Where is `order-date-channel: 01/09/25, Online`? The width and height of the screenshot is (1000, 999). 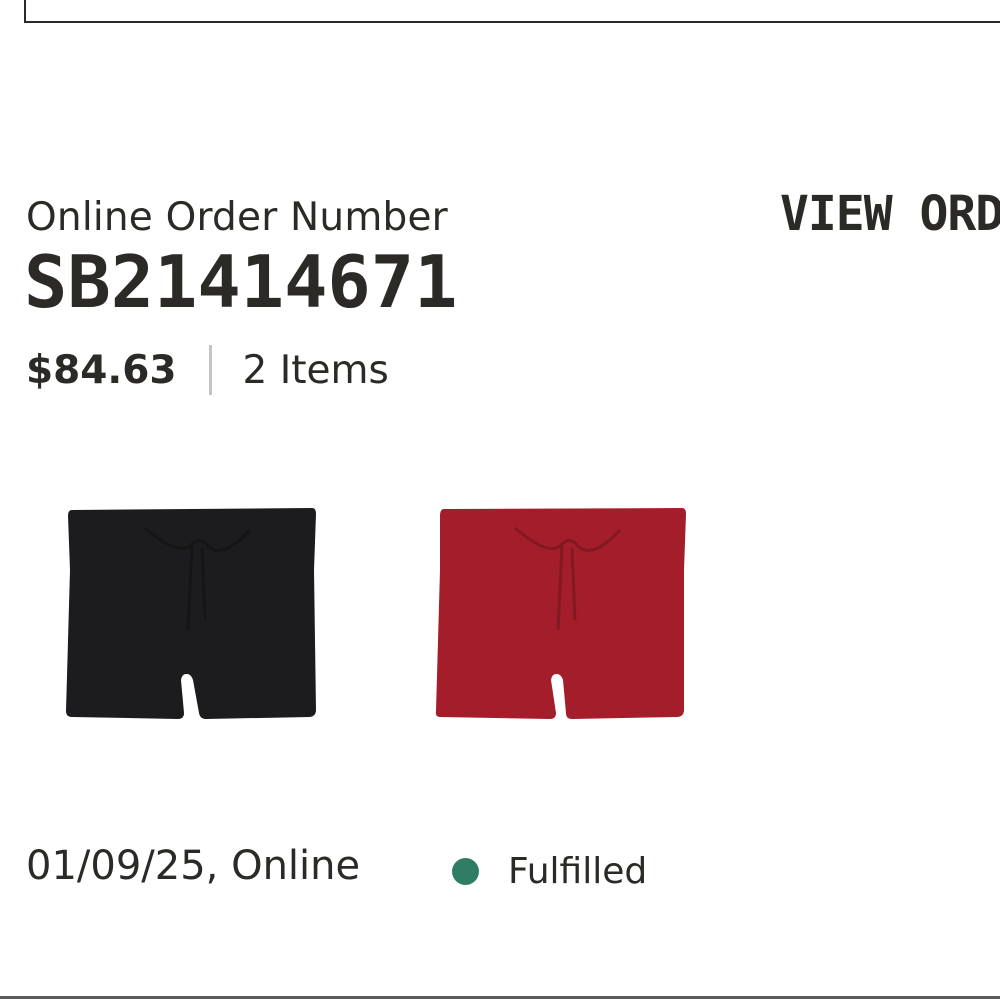 order-date-channel: 01/09/25, Online is located at coordinates (193, 866).